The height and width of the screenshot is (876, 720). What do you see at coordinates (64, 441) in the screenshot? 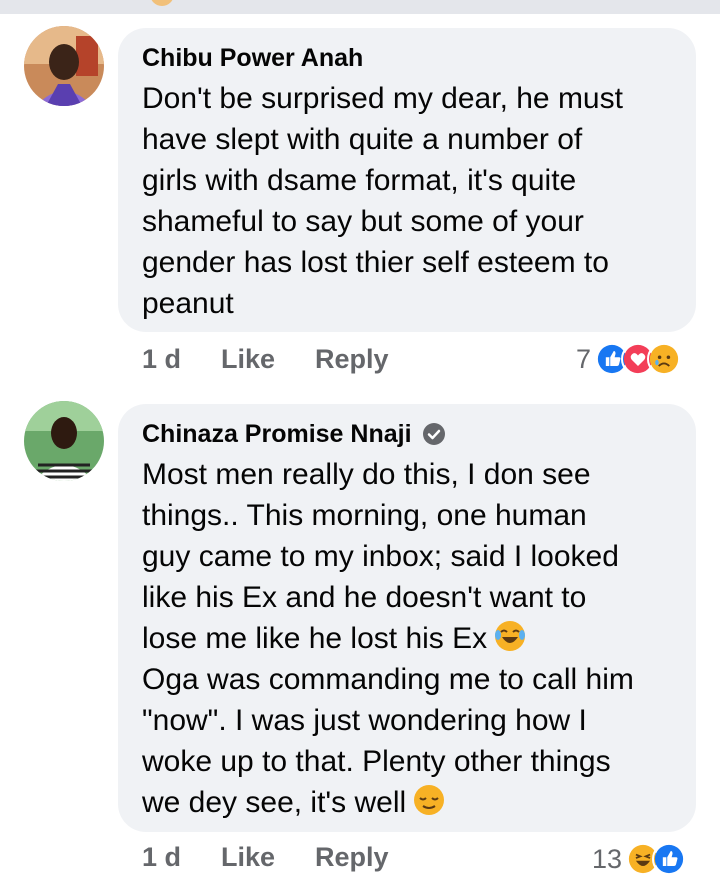
I see `avatar-chinaza` at bounding box center [64, 441].